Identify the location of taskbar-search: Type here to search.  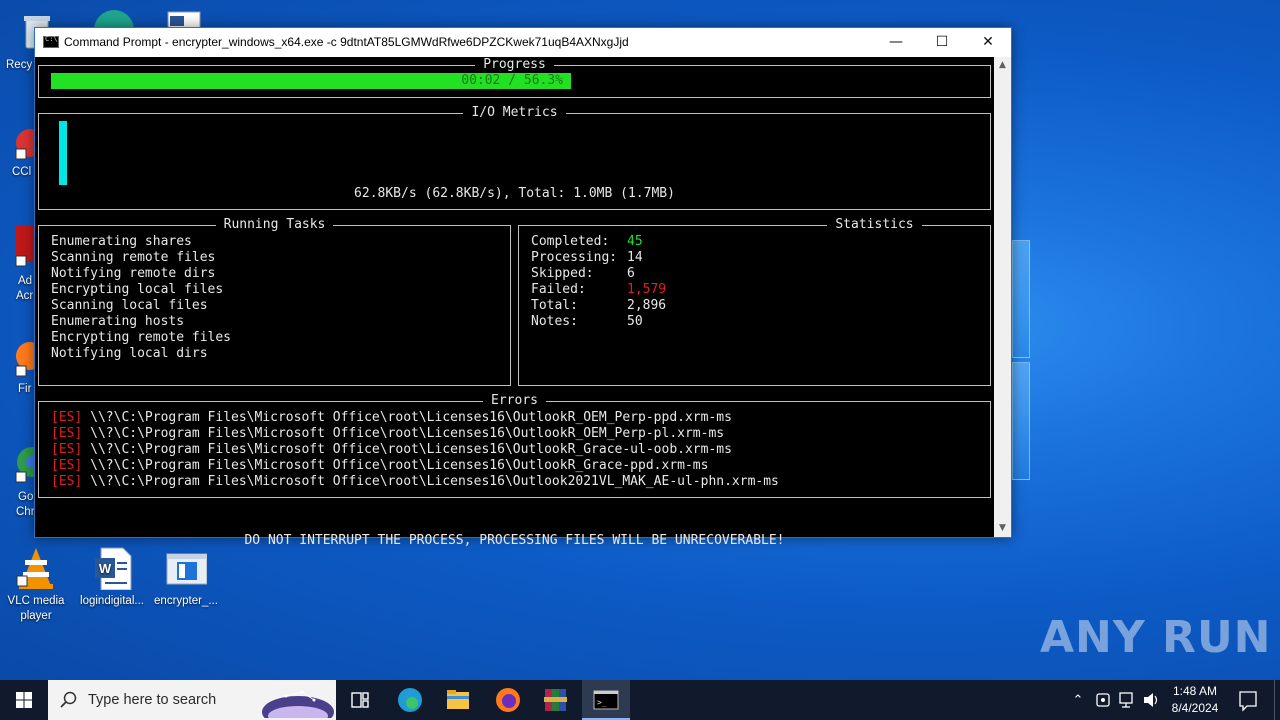
(192, 700).